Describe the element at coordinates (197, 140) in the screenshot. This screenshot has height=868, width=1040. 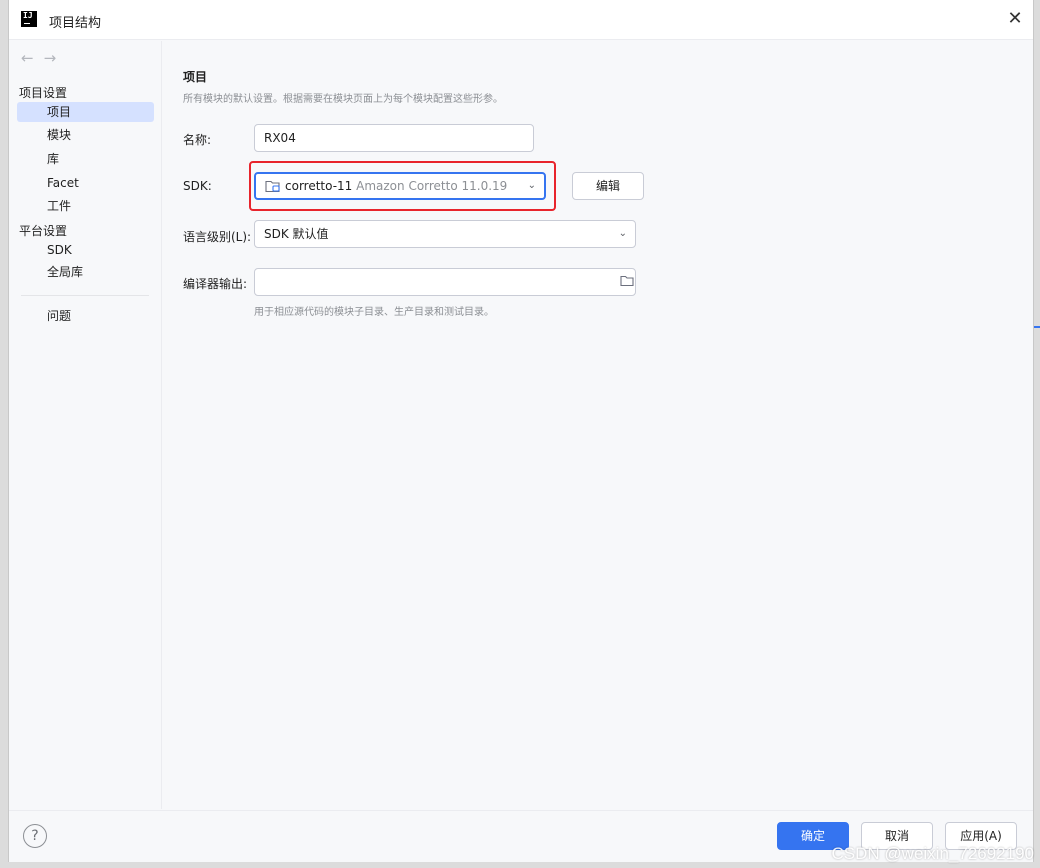
I see `name-label: 名称:` at that location.